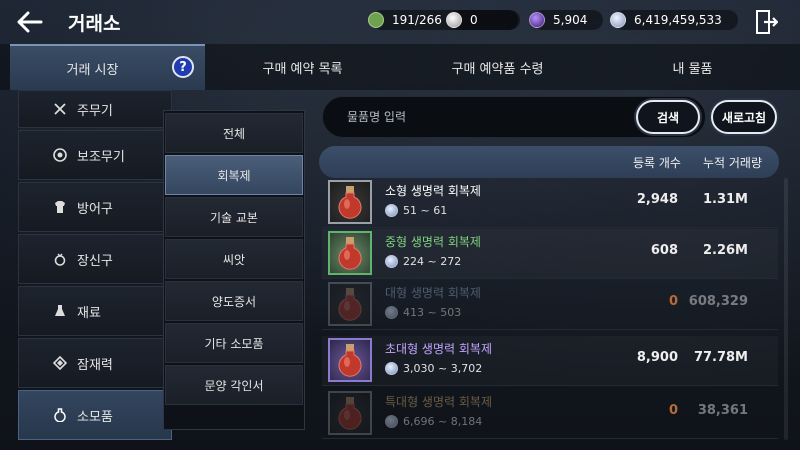  What do you see at coordinates (786, 309) in the screenshot?
I see `list-scrollbar` at bounding box center [786, 309].